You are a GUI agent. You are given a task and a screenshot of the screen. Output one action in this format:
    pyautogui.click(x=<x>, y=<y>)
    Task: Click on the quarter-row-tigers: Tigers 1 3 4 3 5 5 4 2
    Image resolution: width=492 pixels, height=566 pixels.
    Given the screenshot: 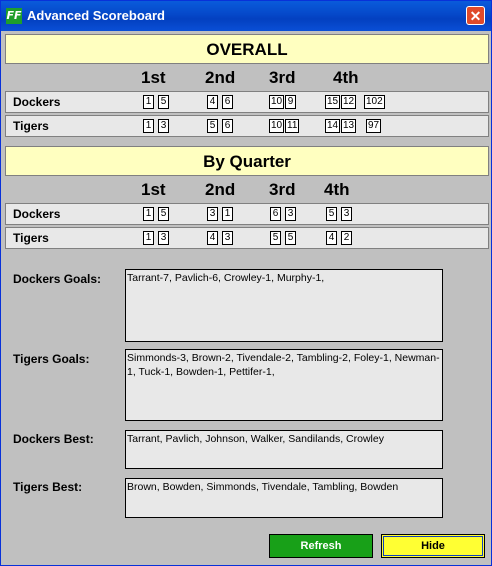 What is the action you would take?
    pyautogui.click(x=247, y=238)
    